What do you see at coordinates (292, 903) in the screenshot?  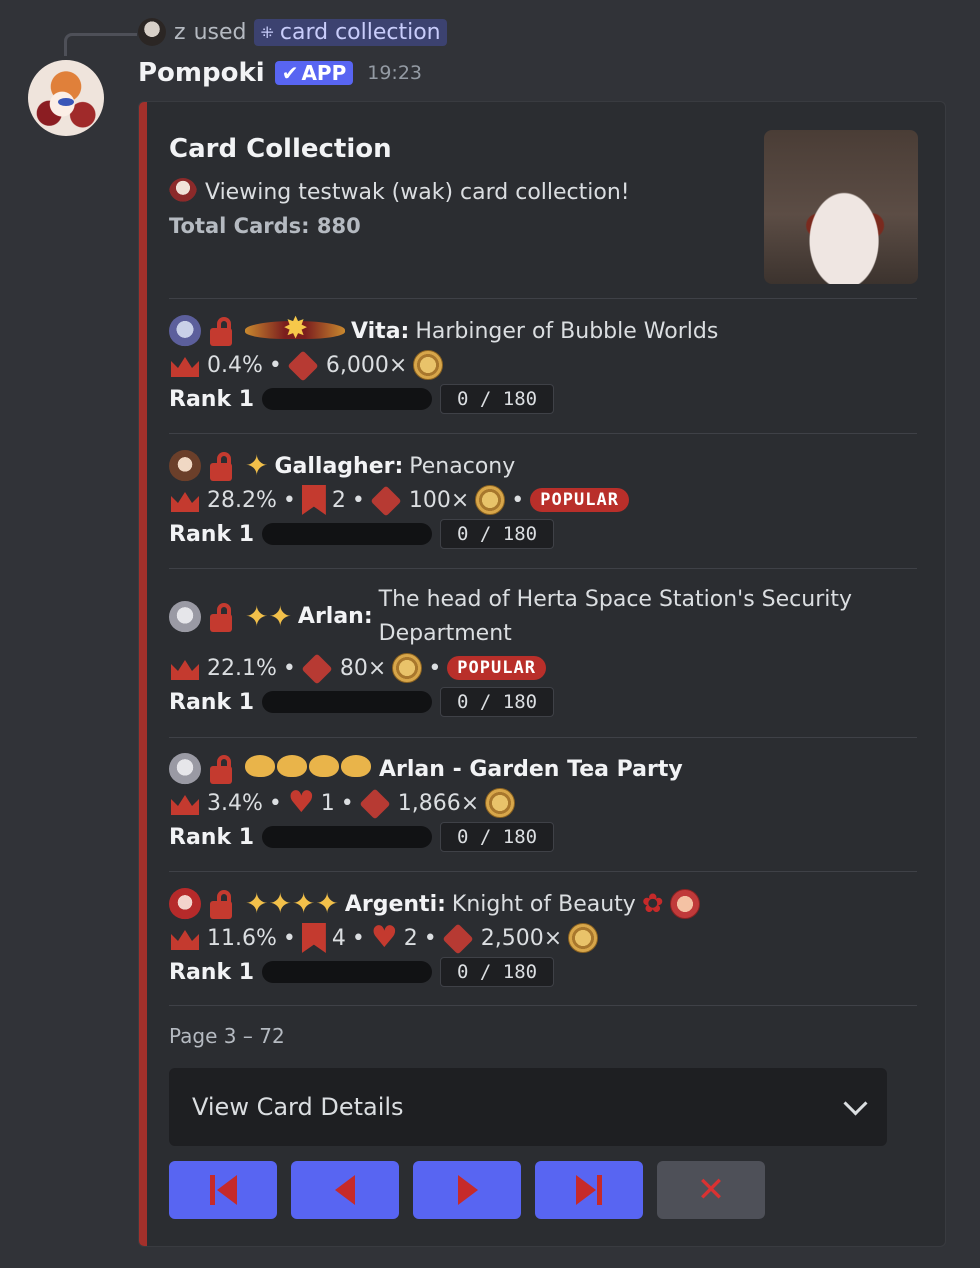 I see `star-icon: ✦✦✦✦` at bounding box center [292, 903].